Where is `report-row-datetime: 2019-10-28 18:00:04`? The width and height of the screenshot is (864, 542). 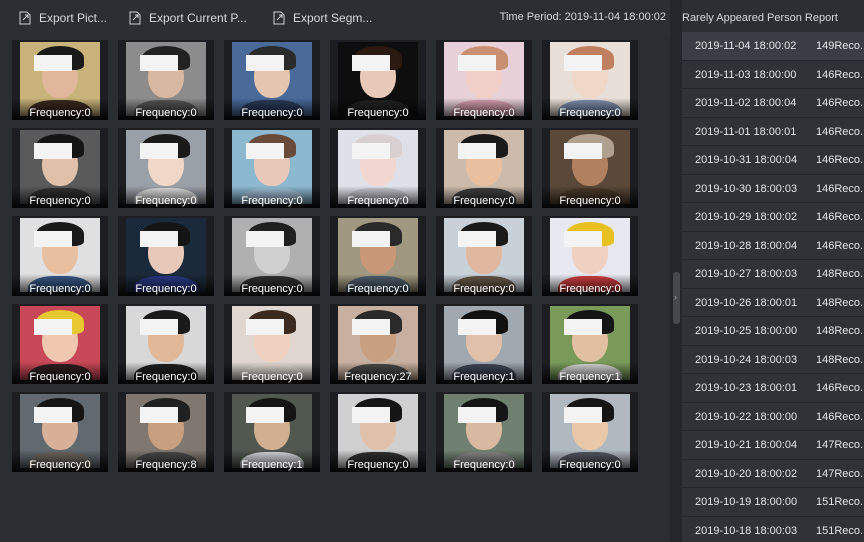
report-row-datetime: 2019-10-28 18:00:04 is located at coordinates (746, 245).